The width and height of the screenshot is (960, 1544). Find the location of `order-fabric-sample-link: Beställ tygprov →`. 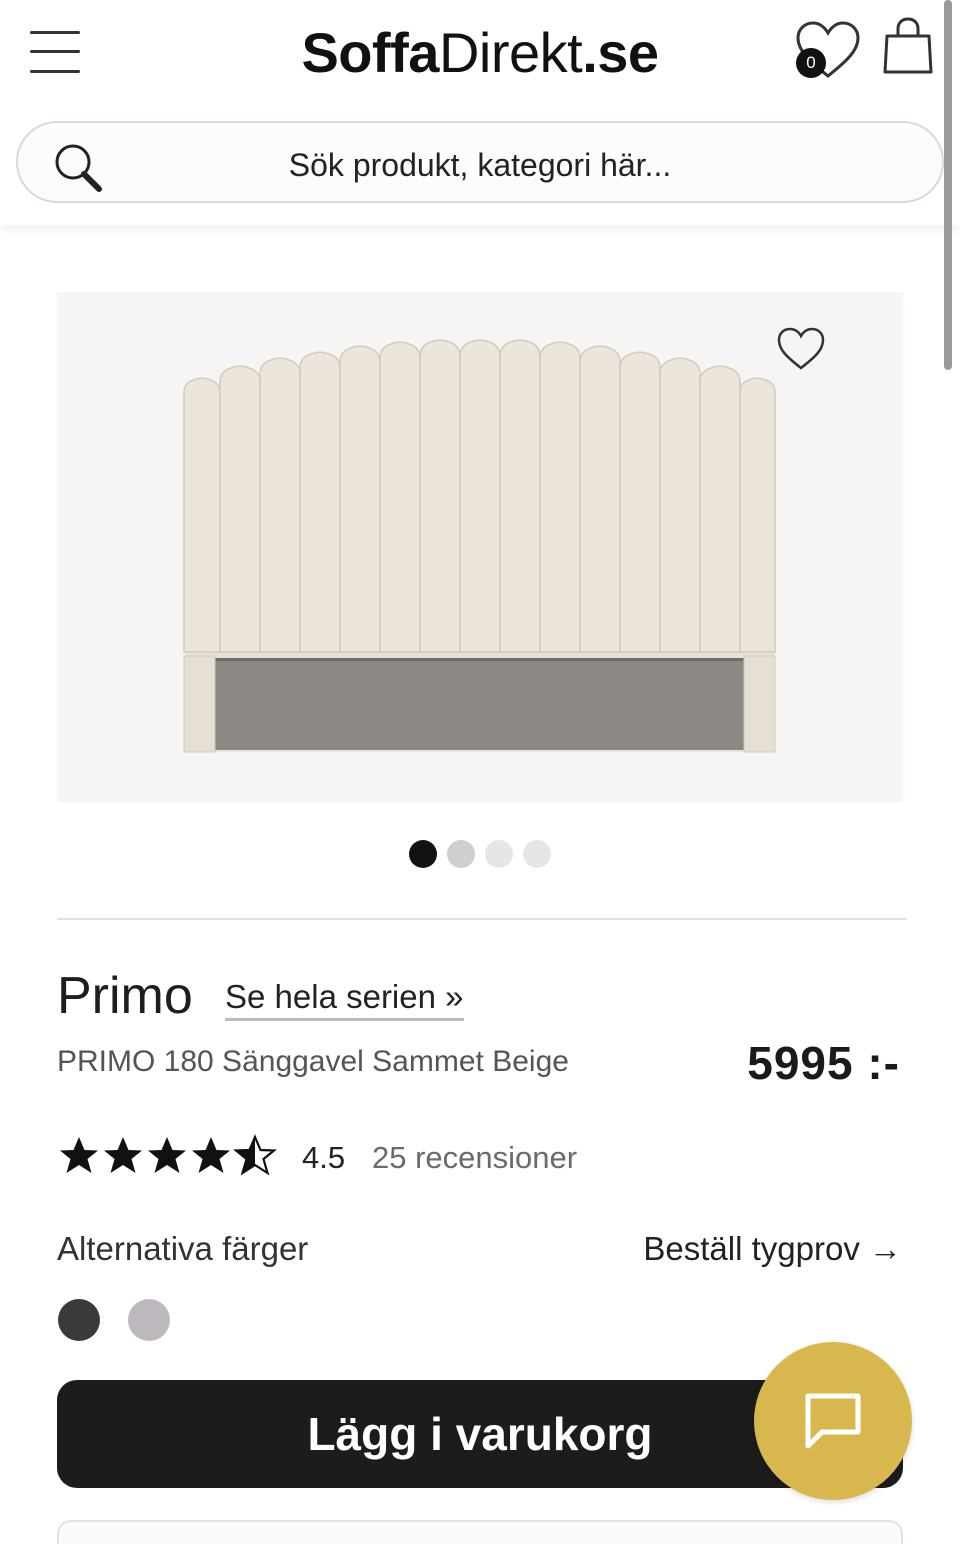

order-fabric-sample-link: Beställ tygprov → is located at coordinates (772, 1249).